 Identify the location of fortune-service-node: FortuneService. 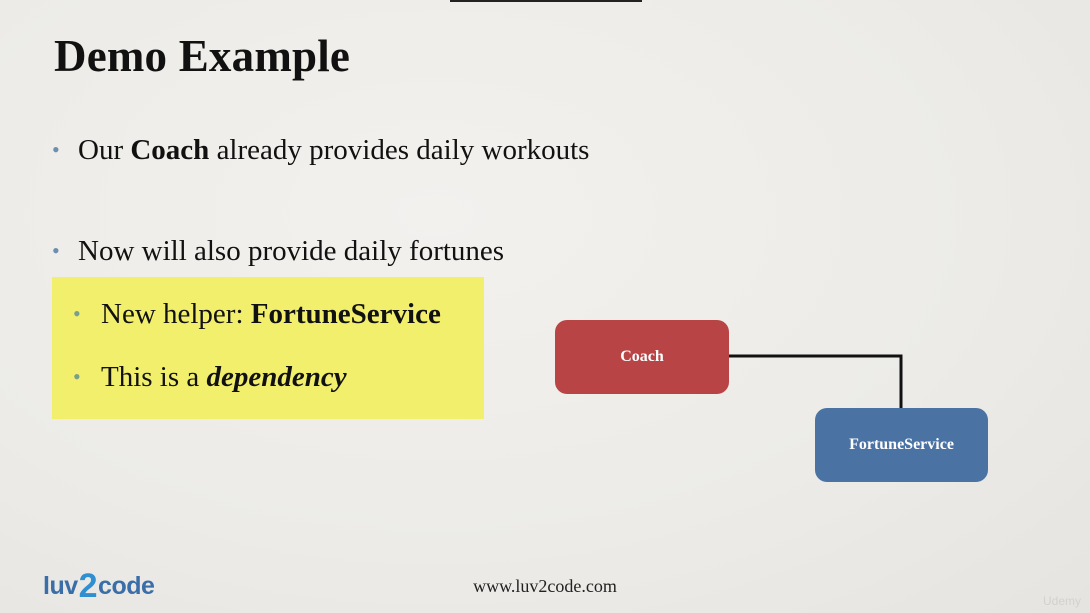
(901, 445).